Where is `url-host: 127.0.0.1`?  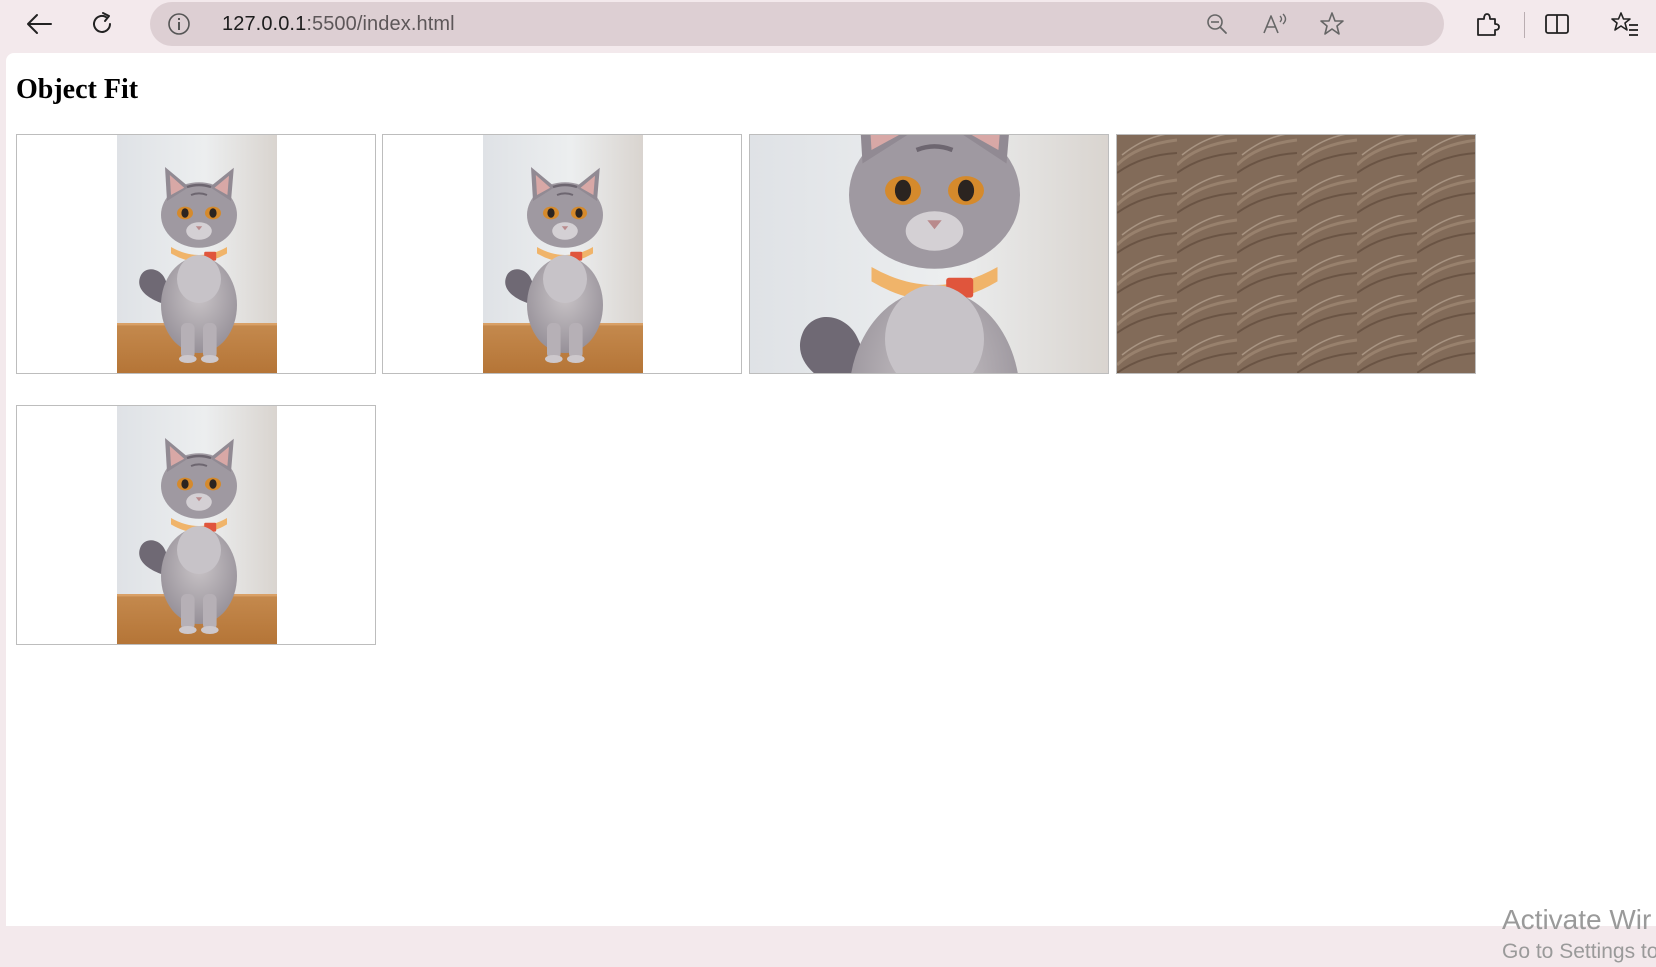 url-host: 127.0.0.1 is located at coordinates (264, 24).